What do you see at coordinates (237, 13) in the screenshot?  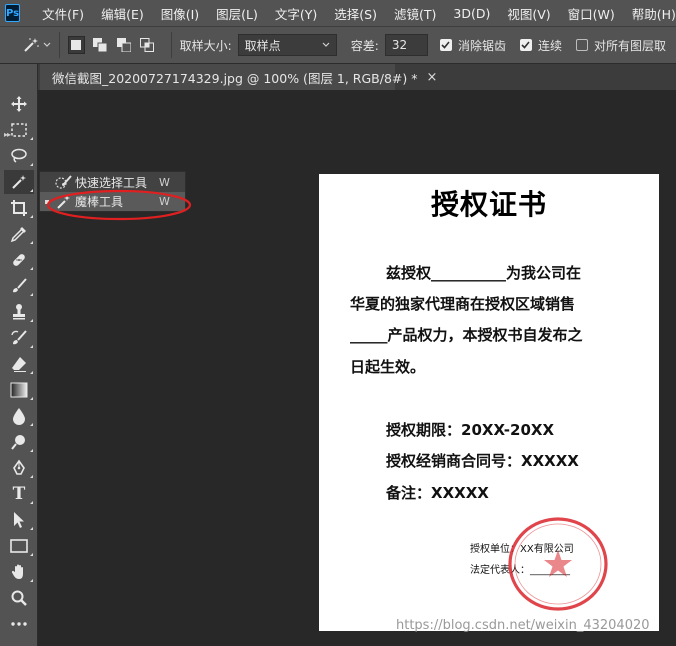 I see `menu-layer: 图层(L)` at bounding box center [237, 13].